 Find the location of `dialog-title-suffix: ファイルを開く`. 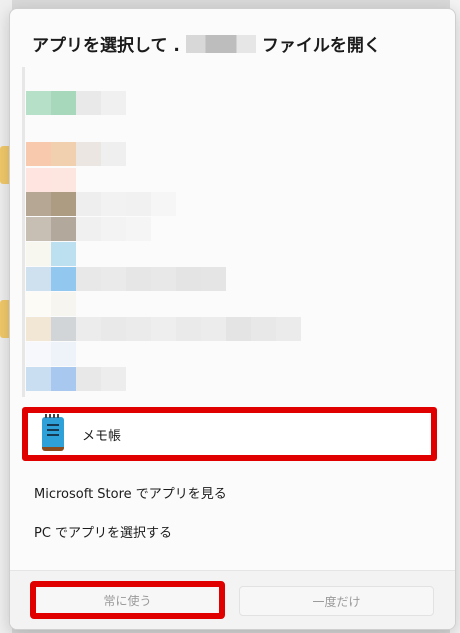

dialog-title-suffix: ファイルを開く is located at coordinates (321, 46).